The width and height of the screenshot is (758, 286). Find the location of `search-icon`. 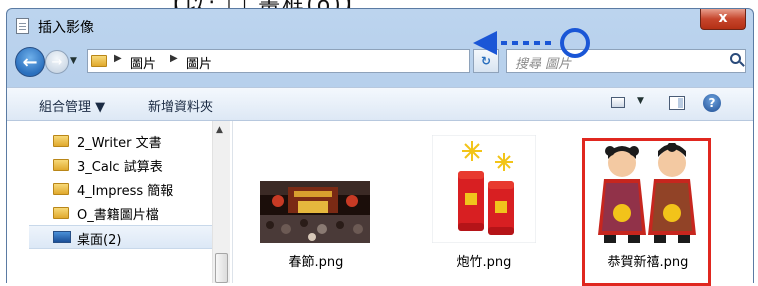

search-icon is located at coordinates (735, 58).